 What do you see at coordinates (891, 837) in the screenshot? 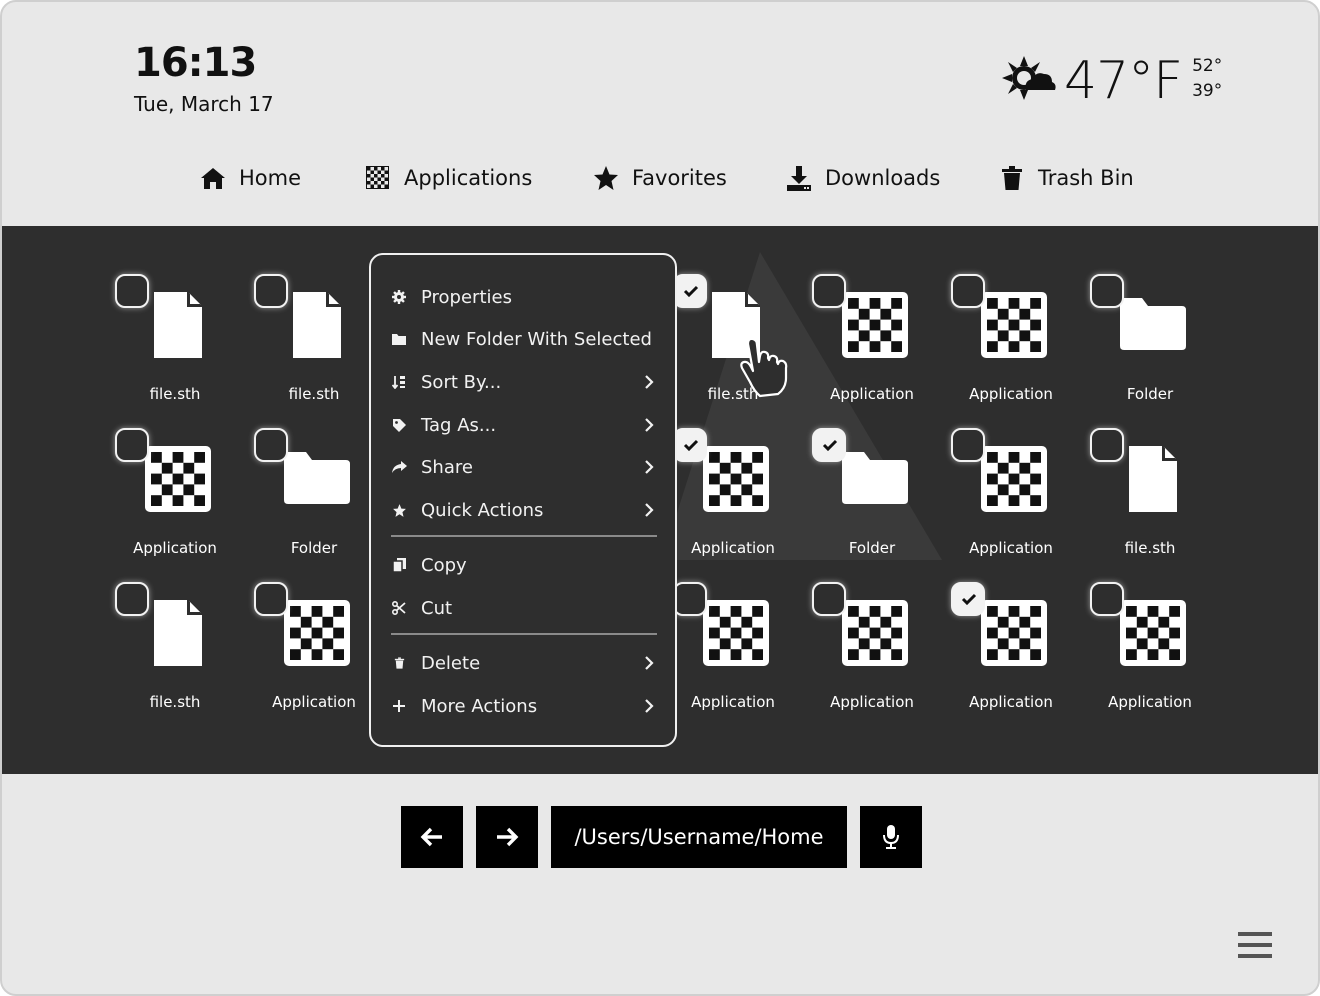
I see `voice-input-button` at bounding box center [891, 837].